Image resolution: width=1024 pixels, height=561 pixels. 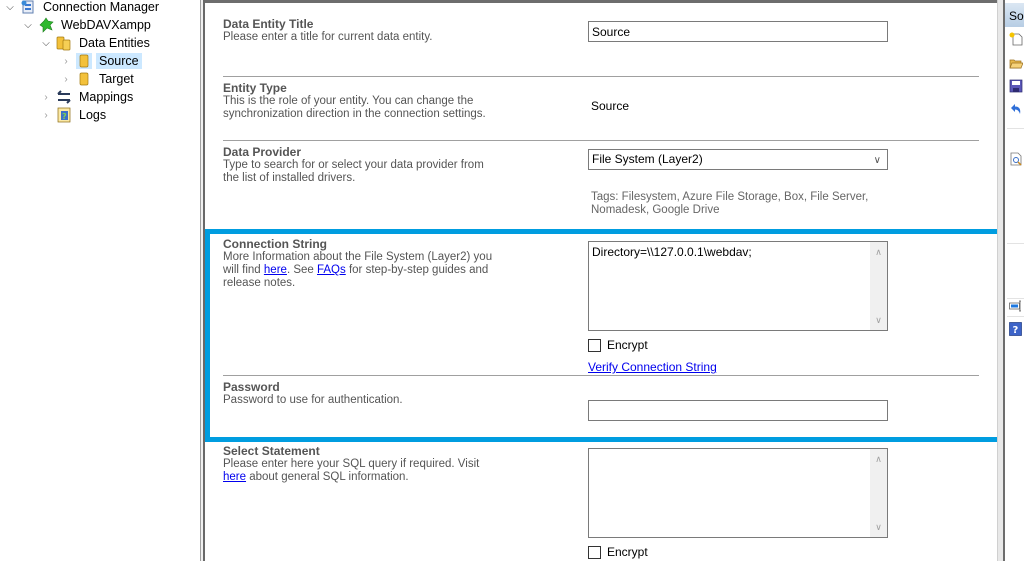 I want to click on logs-icon: ?, so click(x=64, y=115).